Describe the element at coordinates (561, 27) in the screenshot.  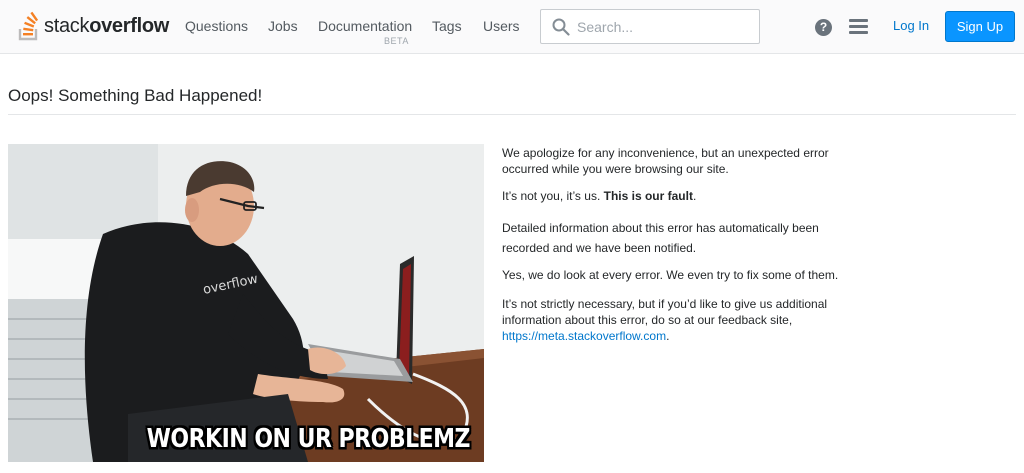
I see `search-icon` at that location.